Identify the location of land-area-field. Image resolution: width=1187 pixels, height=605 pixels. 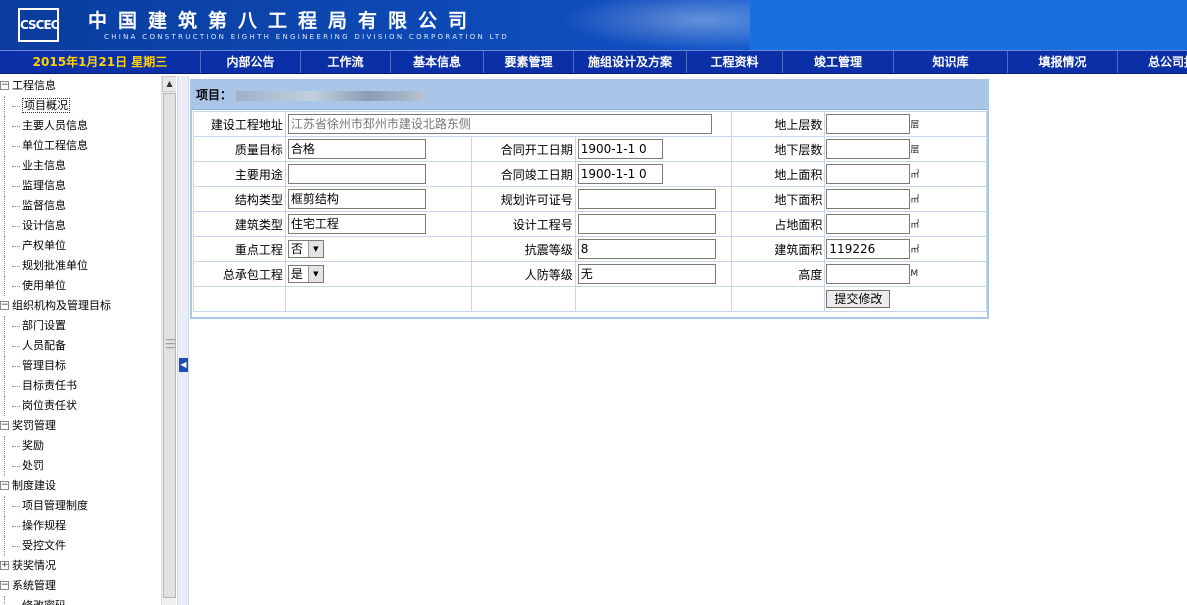
(868, 224).